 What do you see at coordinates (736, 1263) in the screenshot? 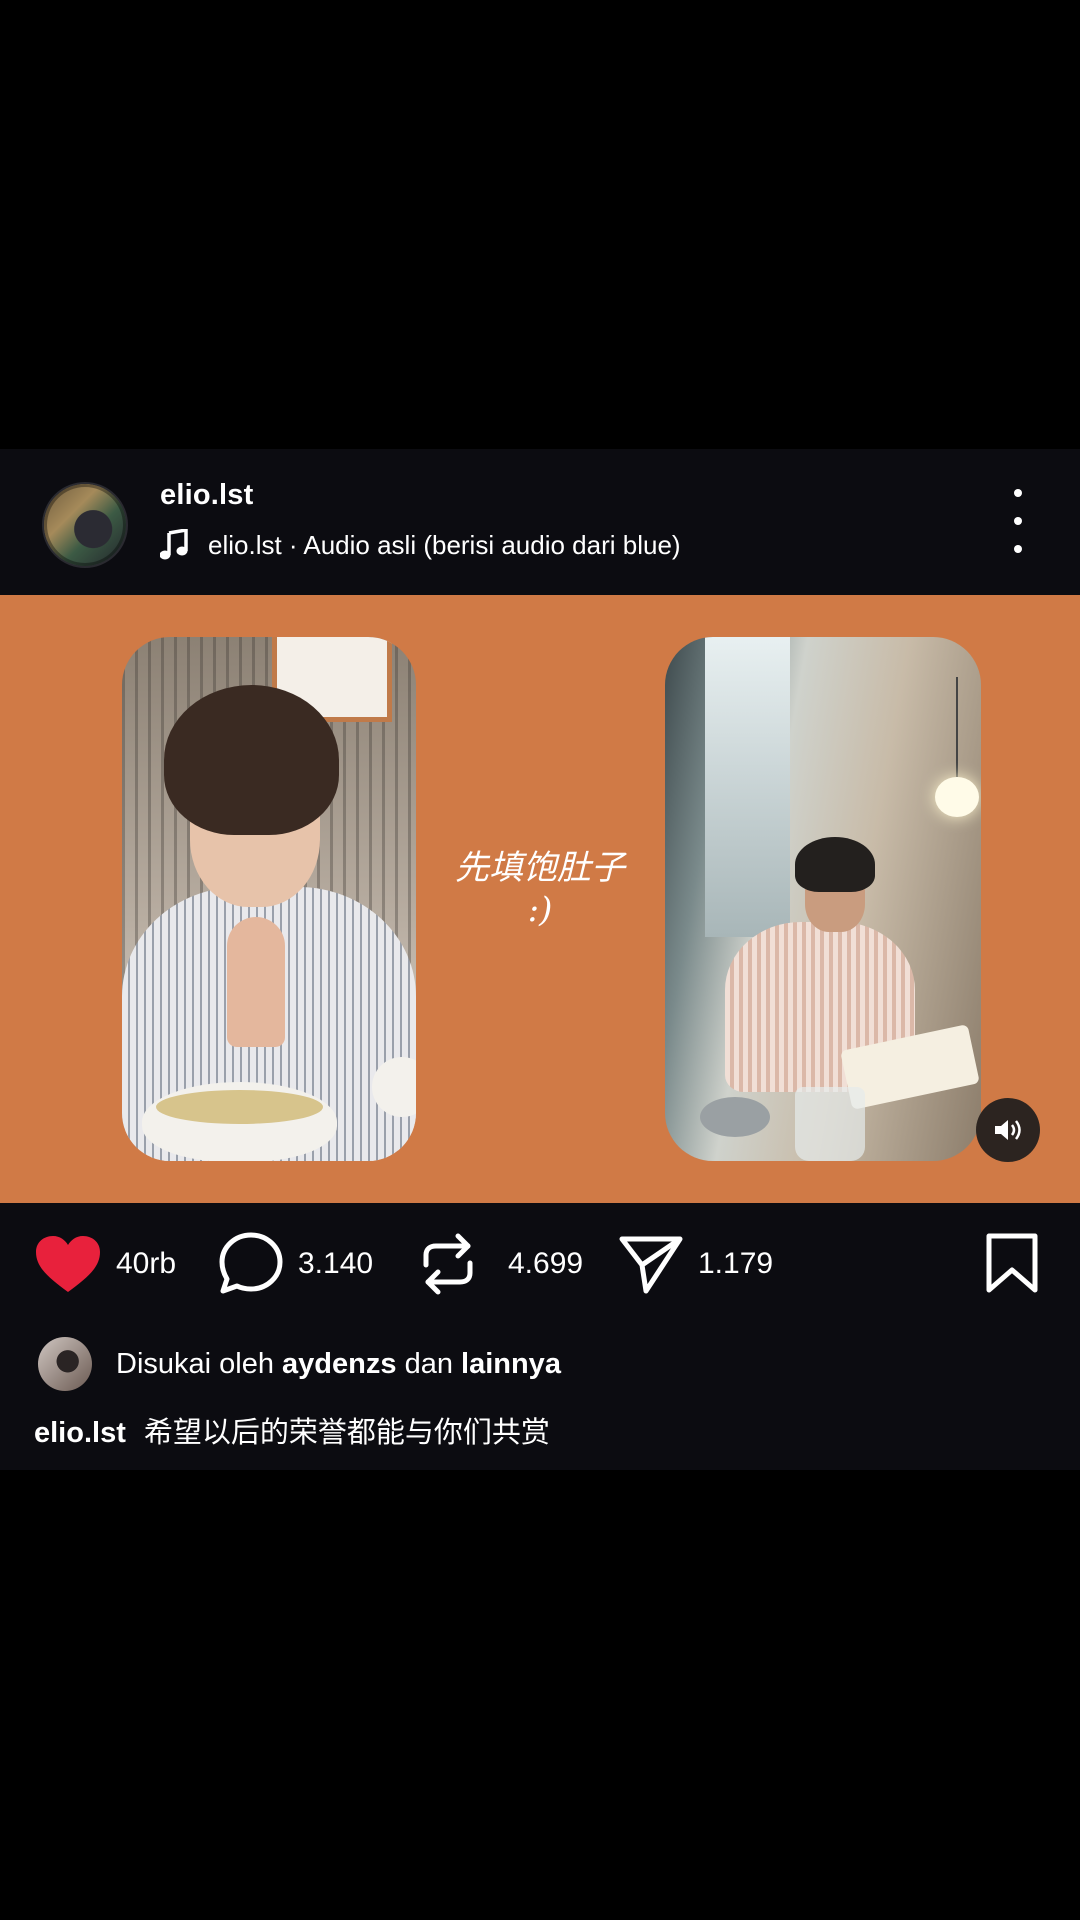
I see `share-count: 1.179` at bounding box center [736, 1263].